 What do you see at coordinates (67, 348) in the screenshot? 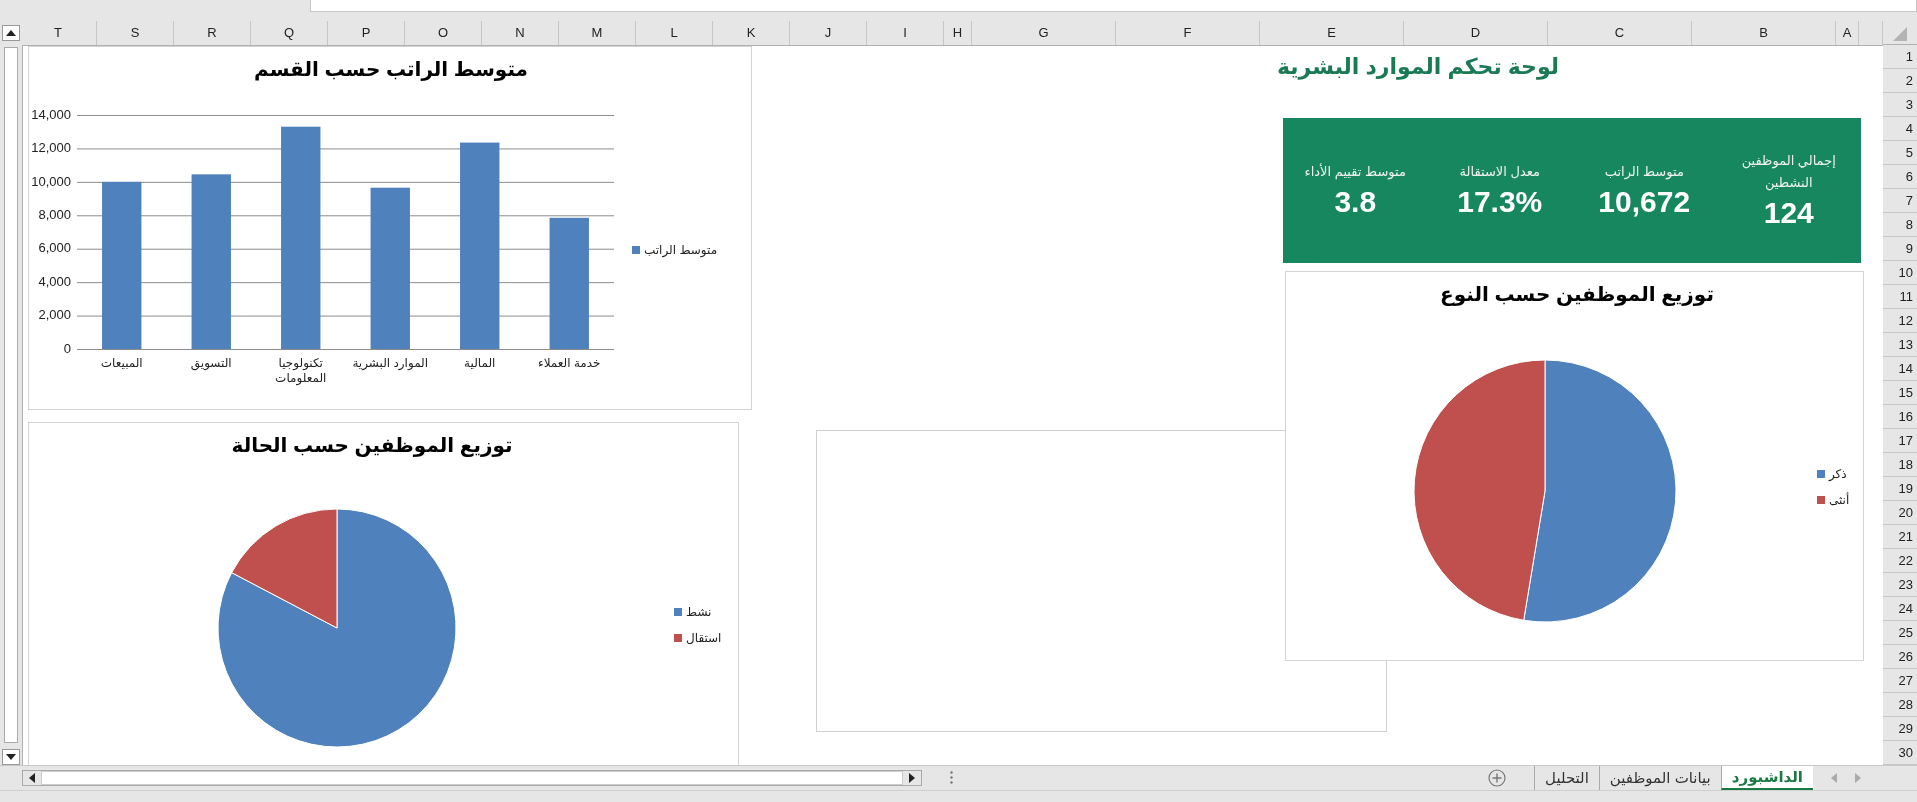
I see `axis-label: 0` at bounding box center [67, 348].